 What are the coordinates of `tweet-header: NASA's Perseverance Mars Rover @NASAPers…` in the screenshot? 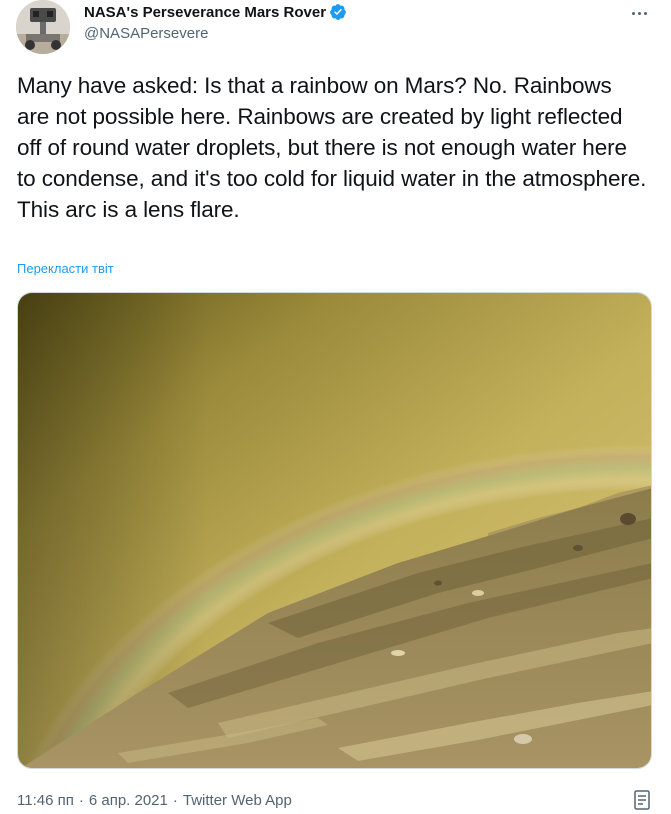 It's located at (335, 28).